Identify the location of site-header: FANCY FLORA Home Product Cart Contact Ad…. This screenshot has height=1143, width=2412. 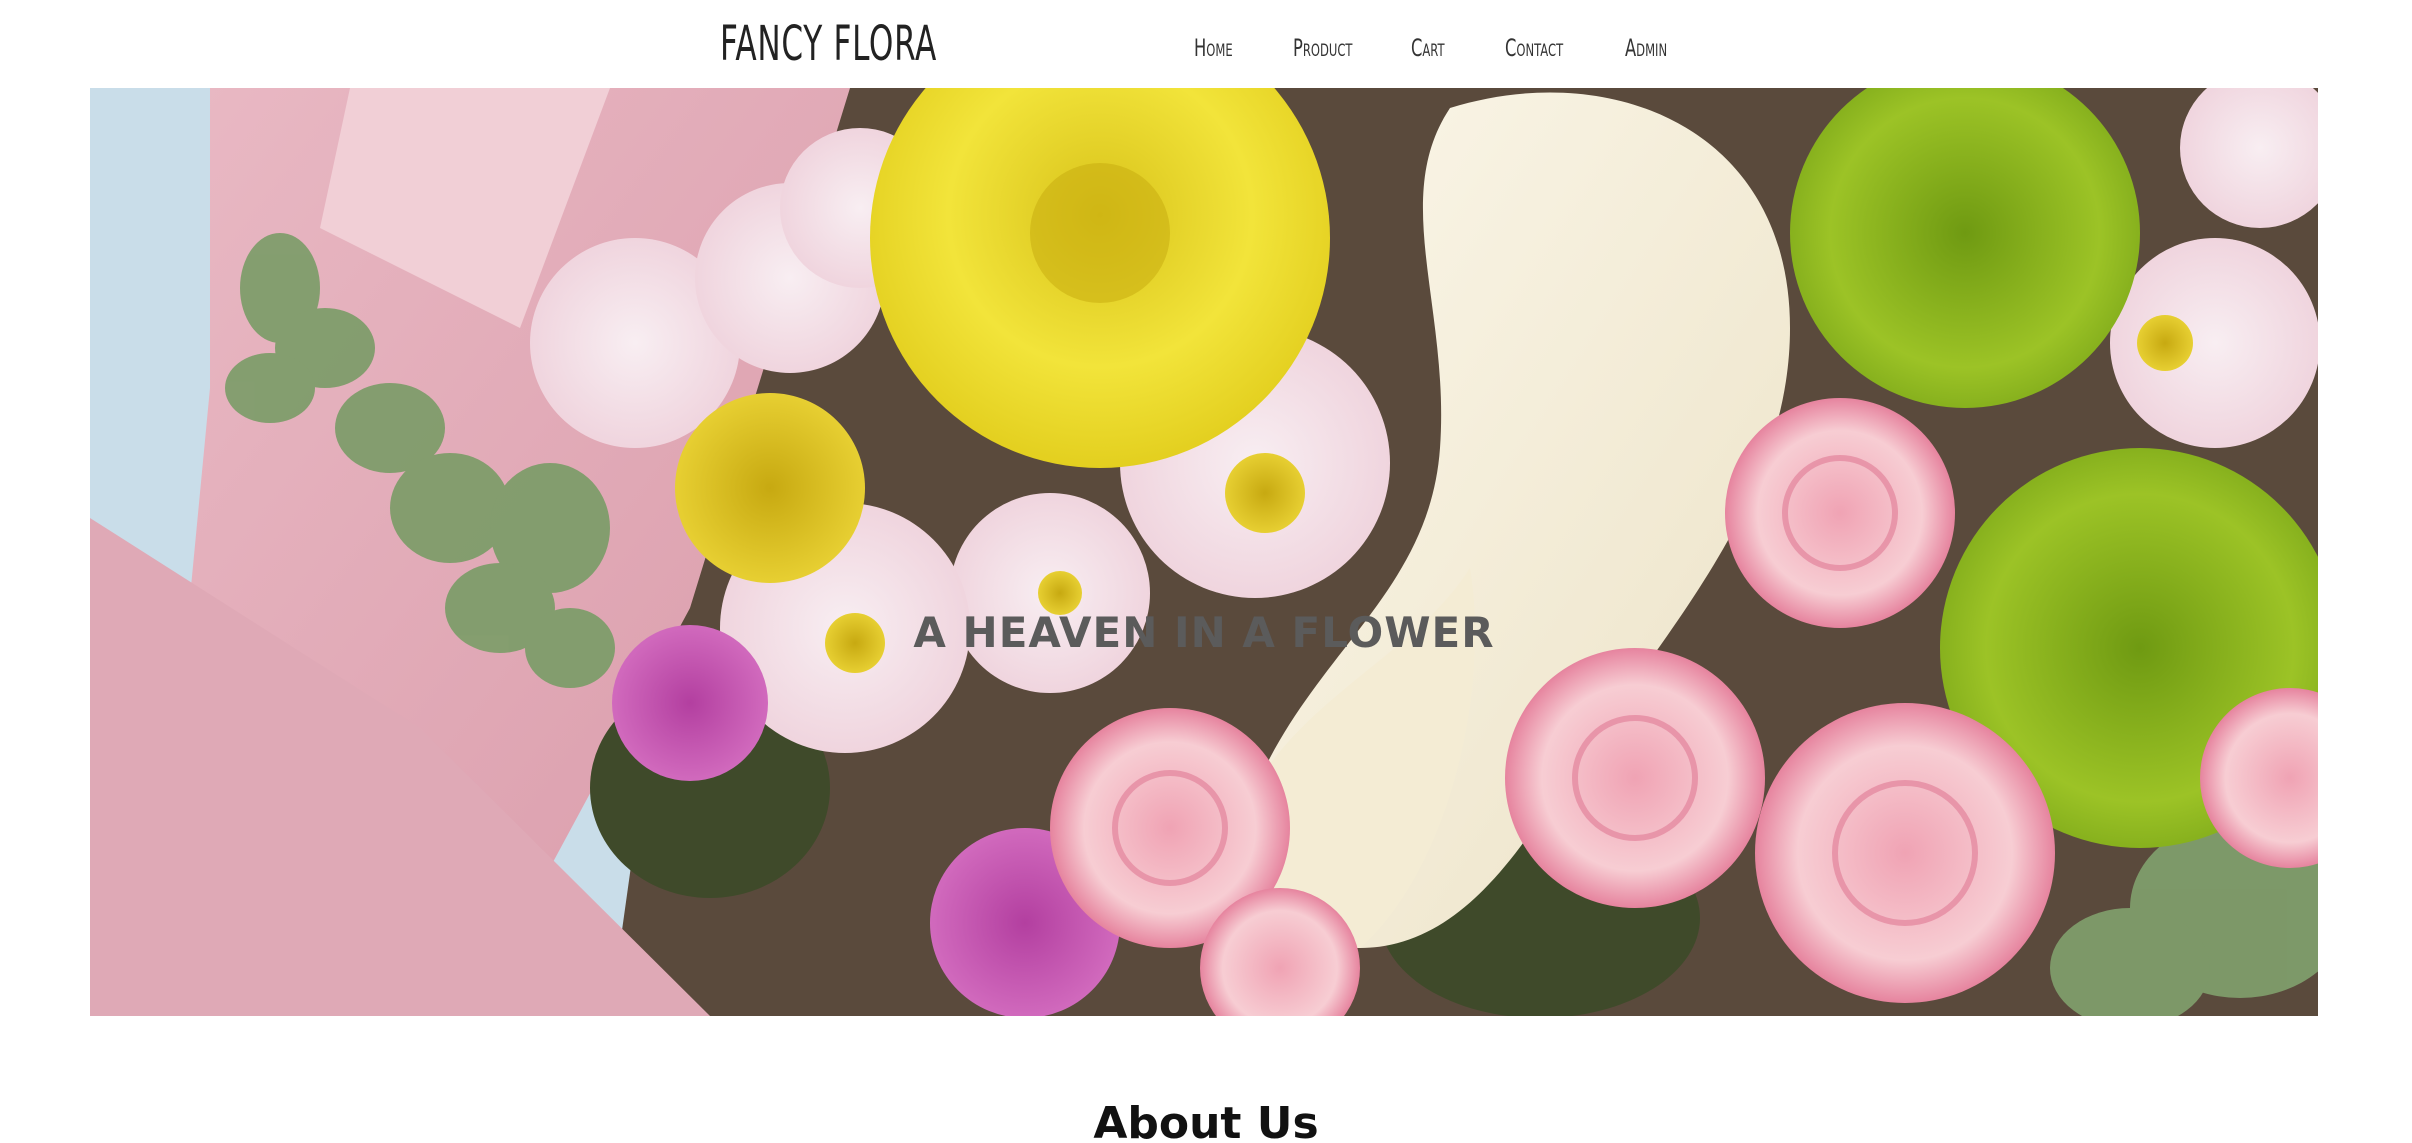
(1206, 44).